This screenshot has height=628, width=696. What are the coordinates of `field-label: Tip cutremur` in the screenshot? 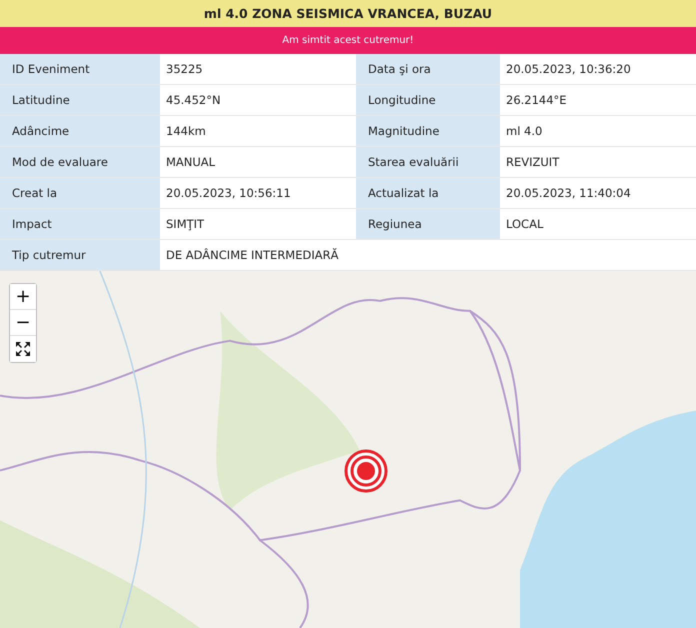 It's located at (80, 255).